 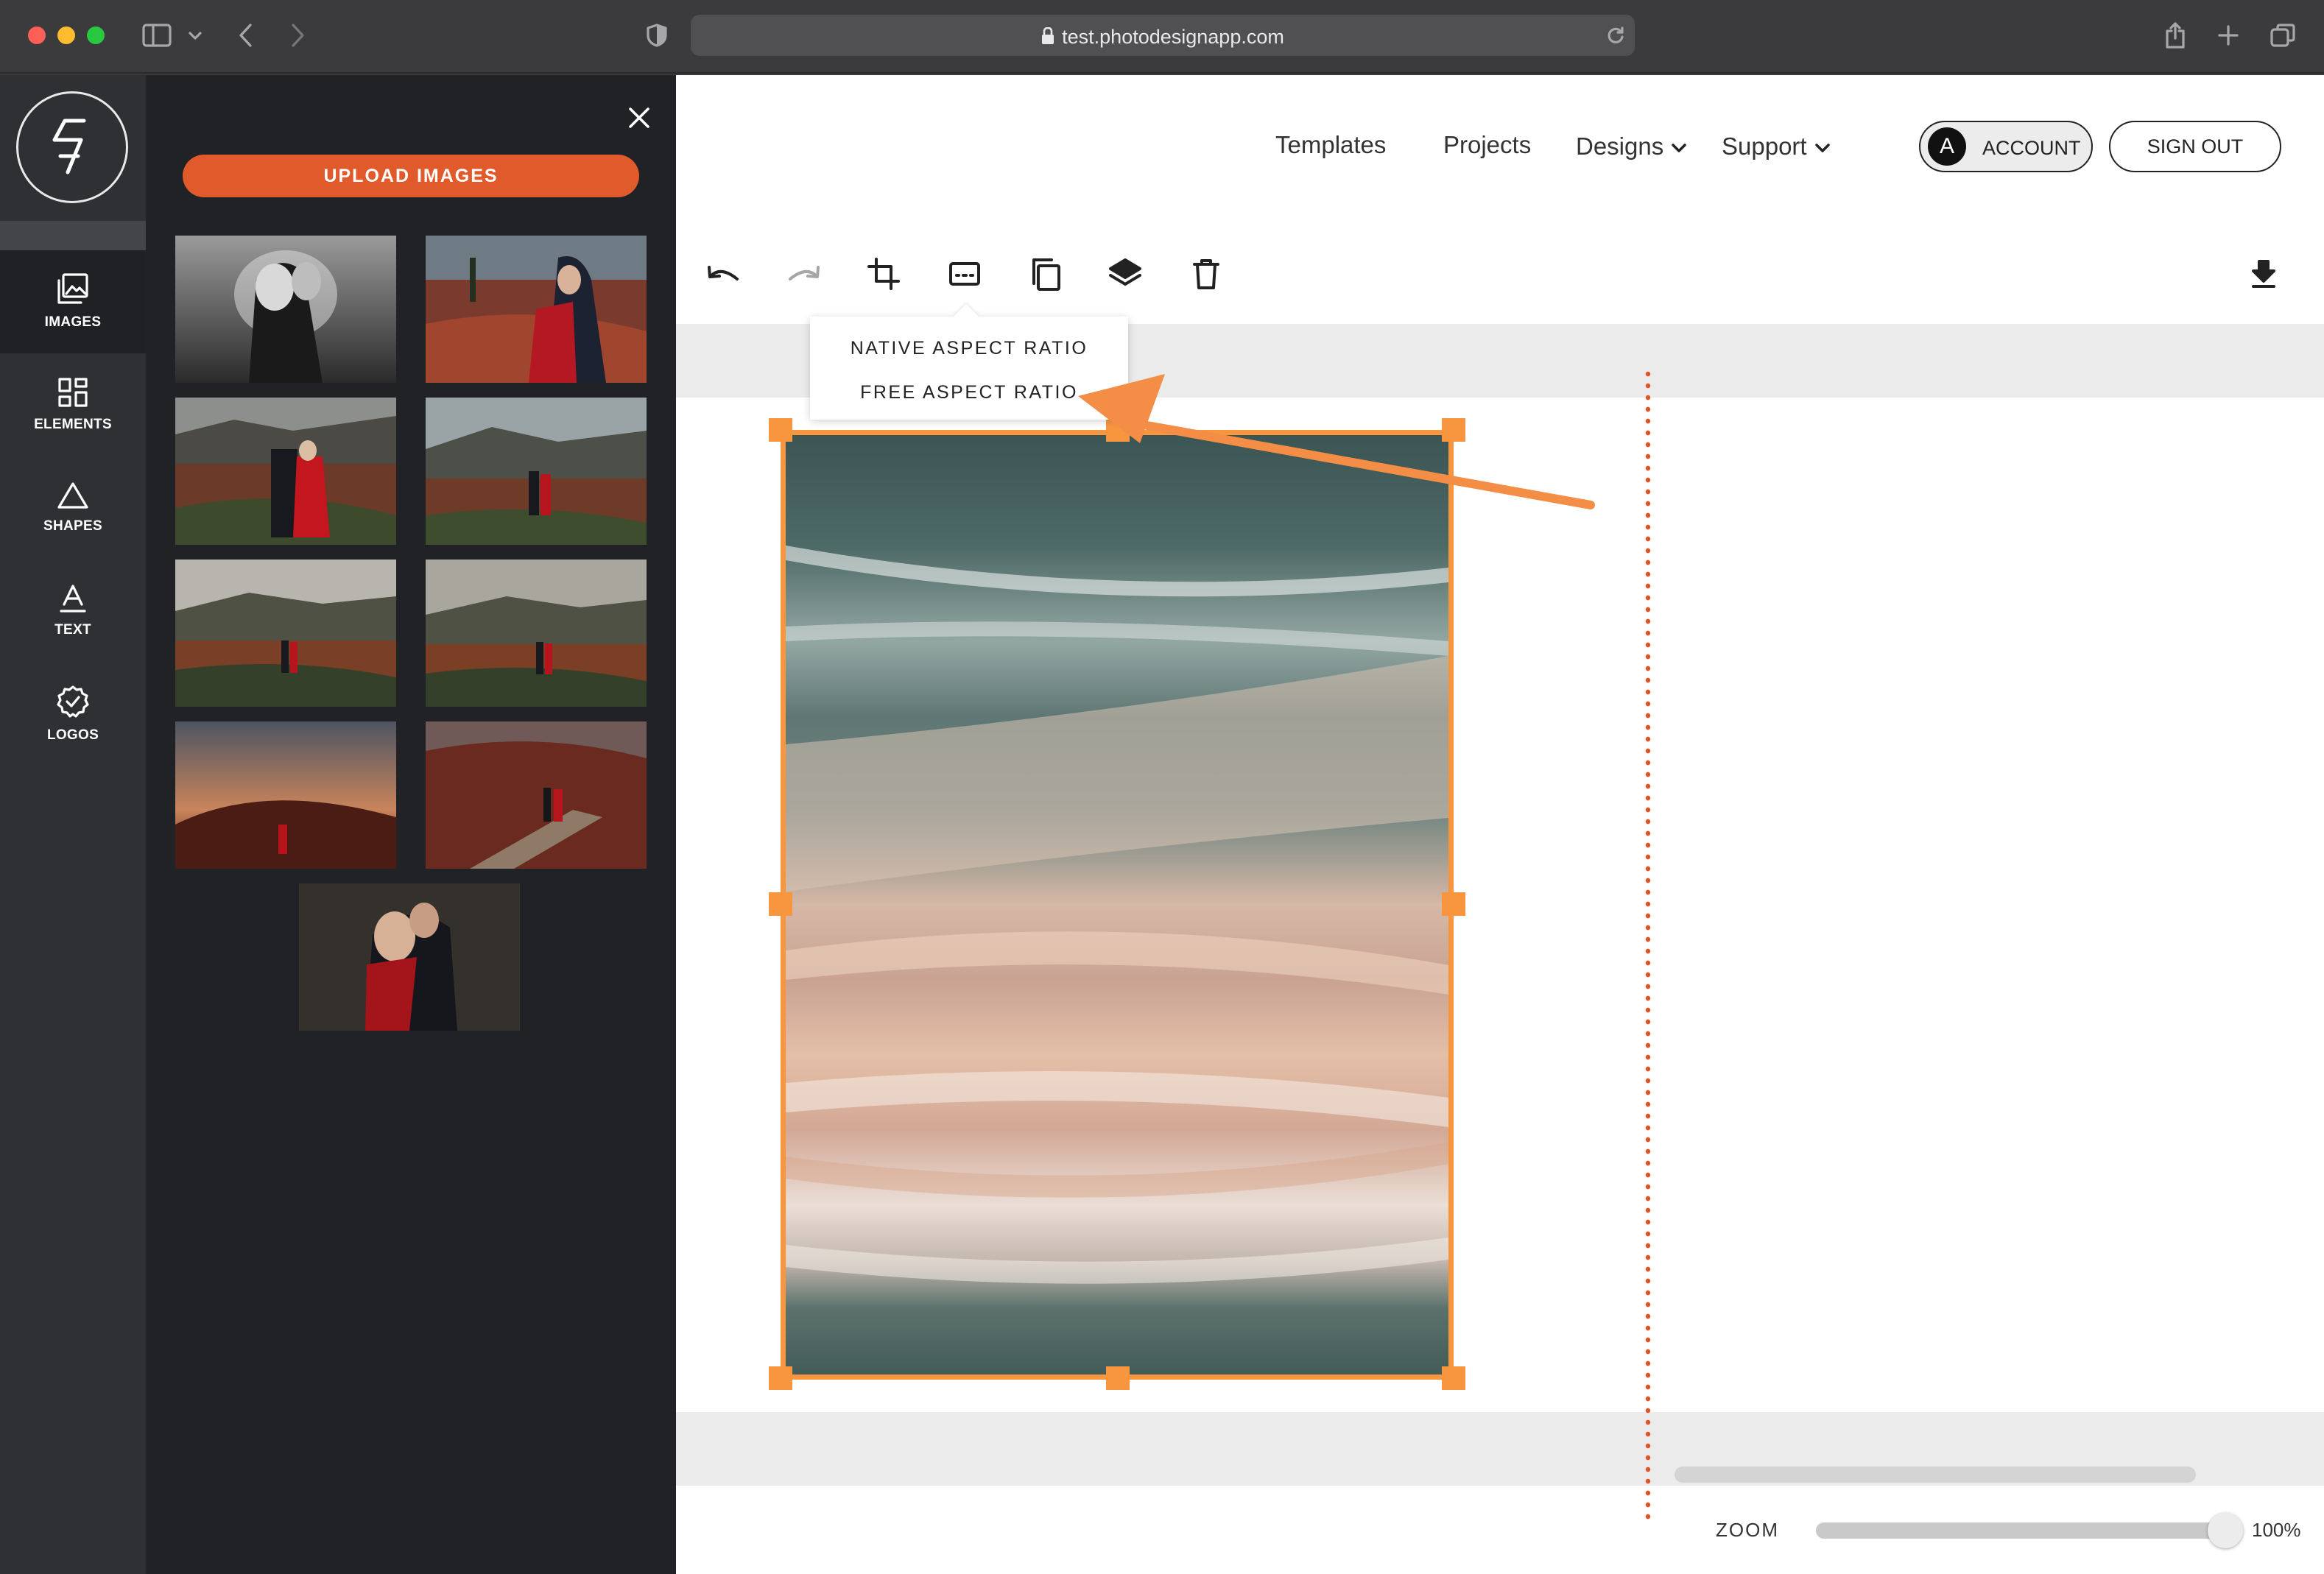 I want to click on url-text: test.photodesignapp.com, so click(x=1173, y=37).